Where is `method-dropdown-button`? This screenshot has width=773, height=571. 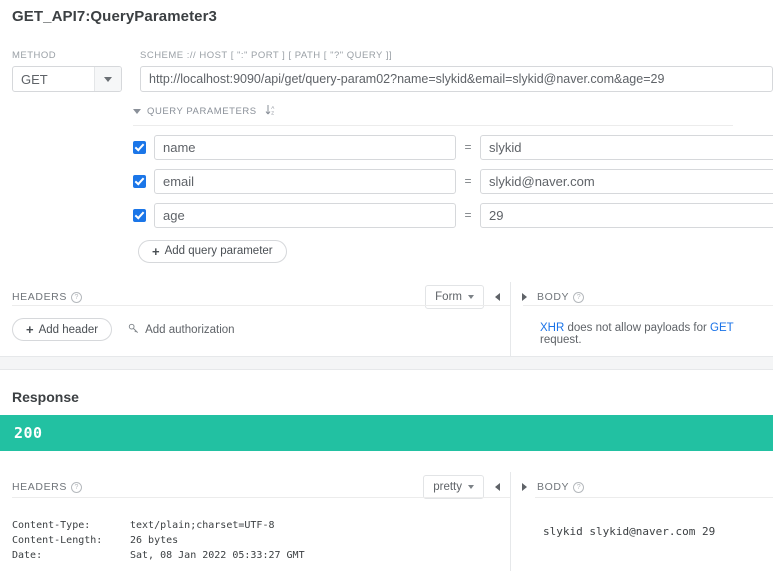
method-dropdown-button is located at coordinates (107, 79).